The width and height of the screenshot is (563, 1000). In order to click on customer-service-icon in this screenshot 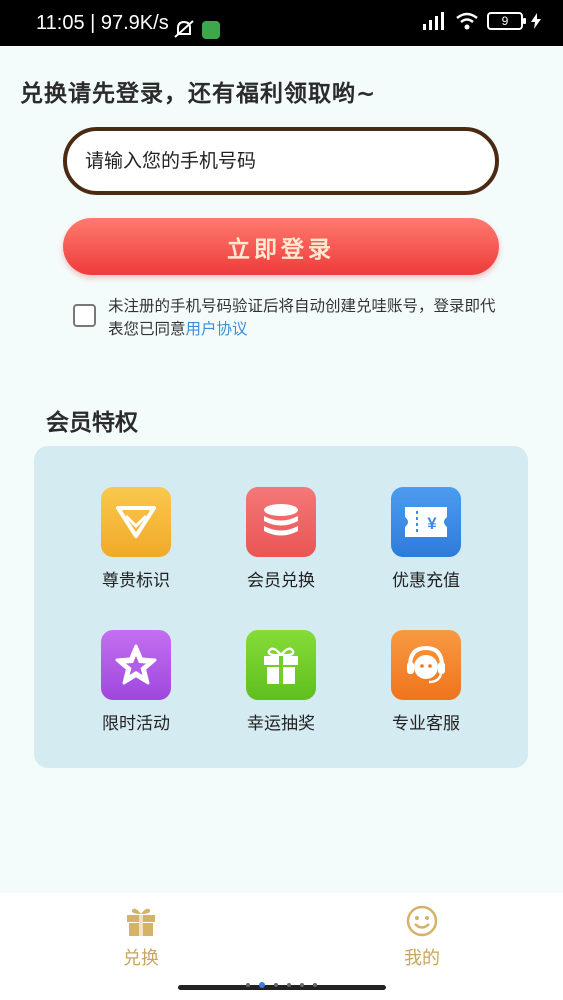, I will do `click(426, 665)`.